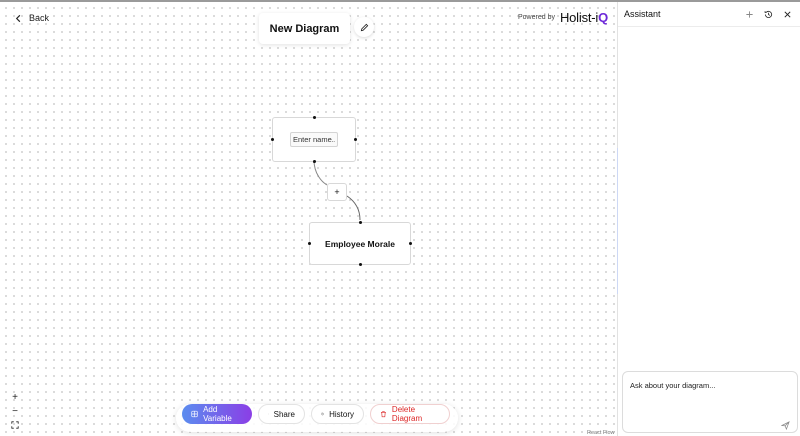  Describe the element at coordinates (337, 192) in the screenshot. I see `add-connection-button: +` at that location.